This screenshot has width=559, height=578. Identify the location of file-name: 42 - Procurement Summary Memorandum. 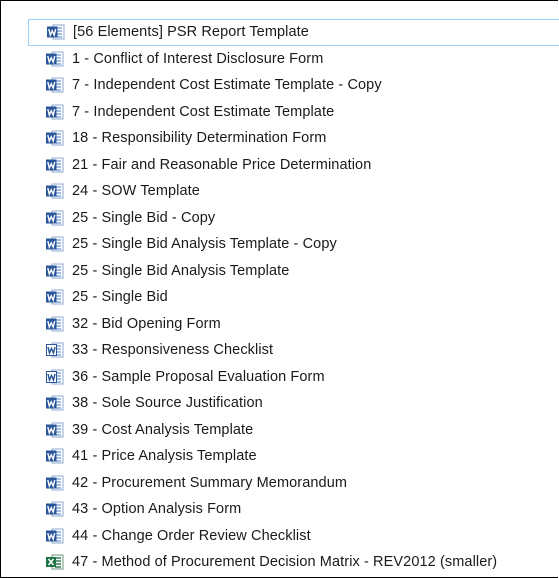
(210, 482).